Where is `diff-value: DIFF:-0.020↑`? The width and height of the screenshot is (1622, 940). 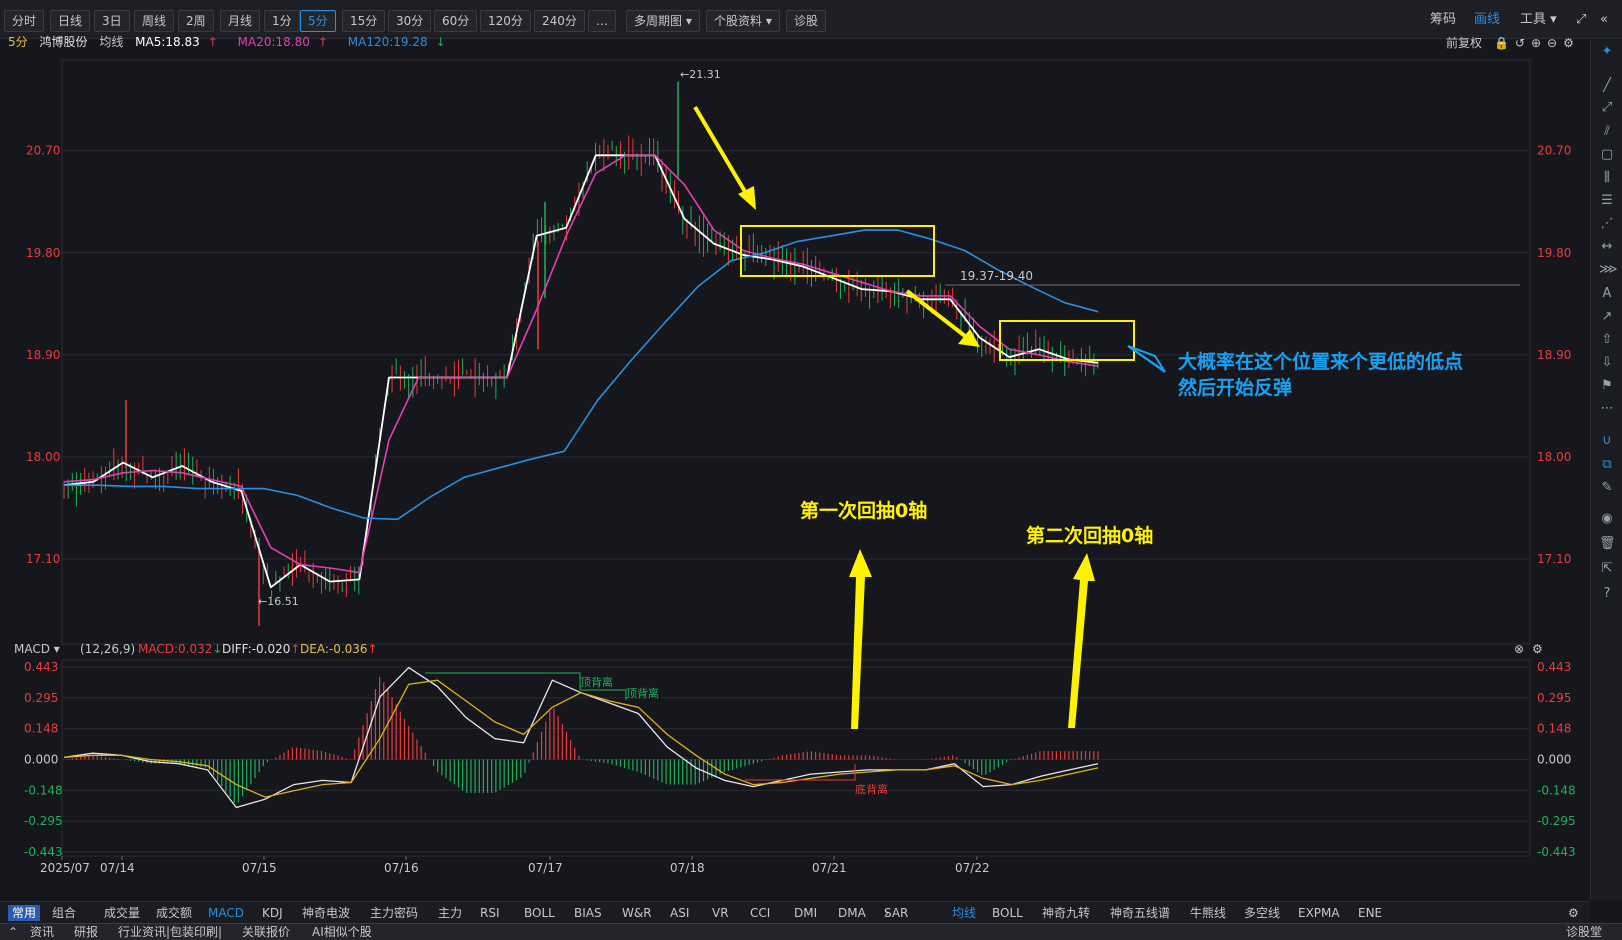
diff-value: DIFF:-0.020↑ is located at coordinates (261, 649).